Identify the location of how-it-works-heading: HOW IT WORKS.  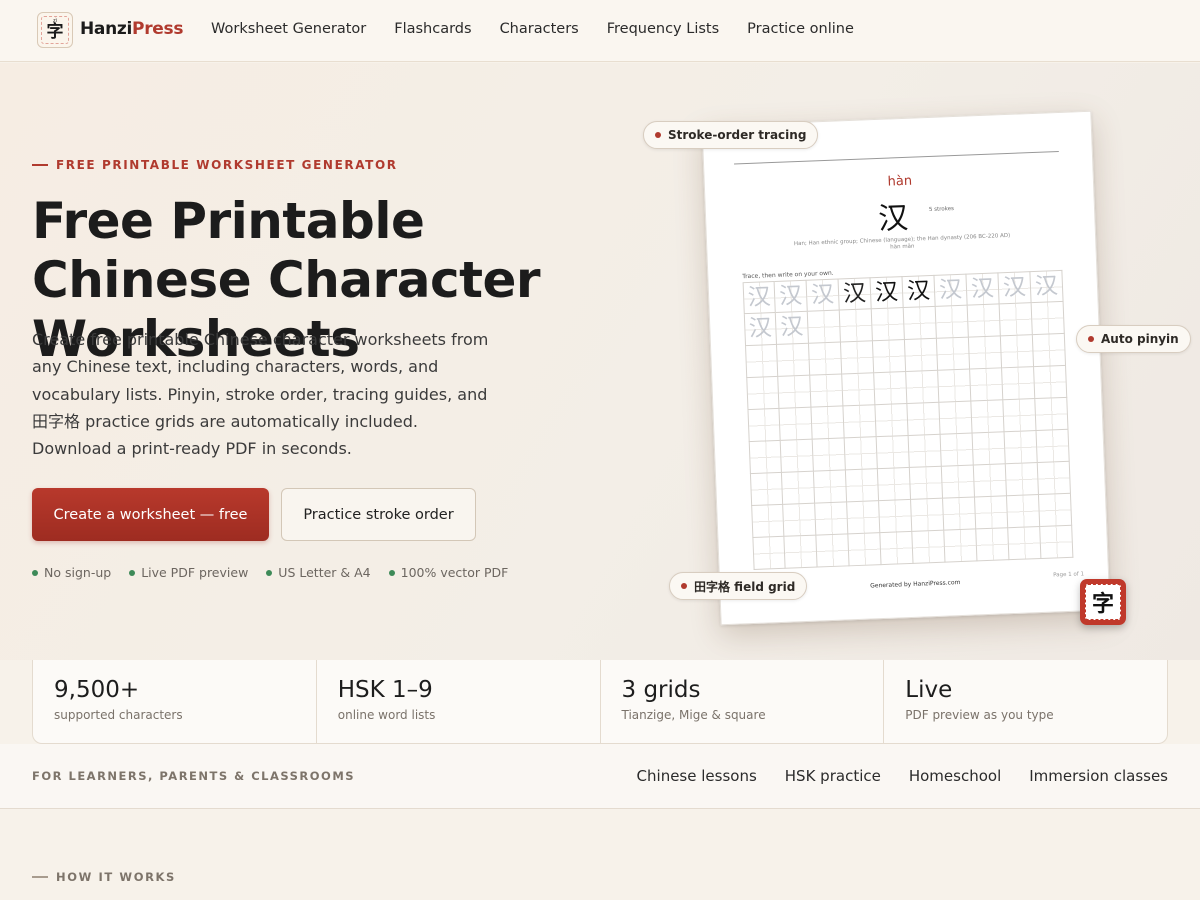
(104, 877).